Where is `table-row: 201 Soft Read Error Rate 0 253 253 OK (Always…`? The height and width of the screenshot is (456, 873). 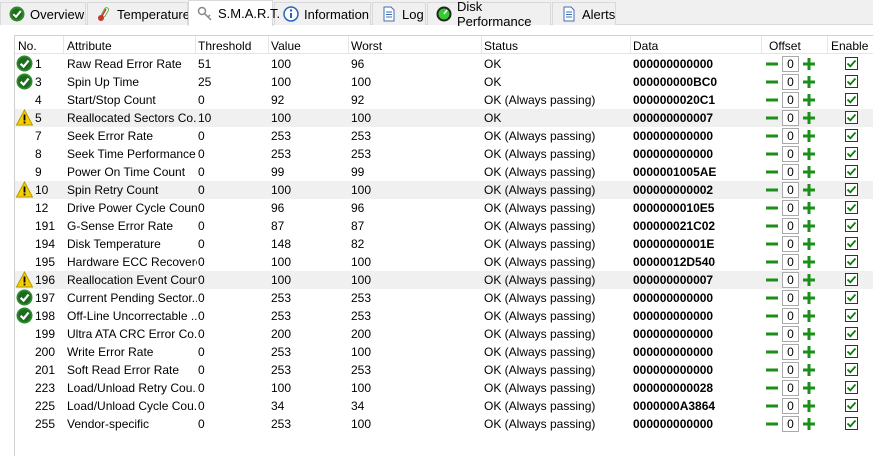 table-row: 201 Soft Read Error Rate 0 253 253 OK (Always… is located at coordinates (444, 370).